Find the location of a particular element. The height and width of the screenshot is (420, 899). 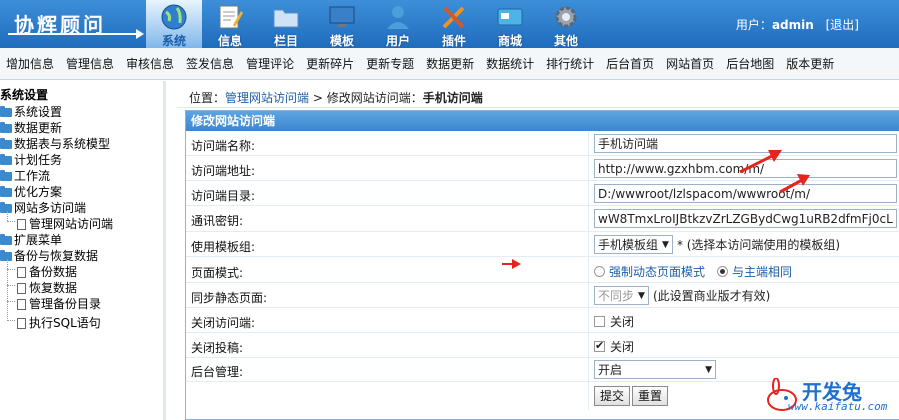

template-label: 使用模板组: is located at coordinates (223, 247).